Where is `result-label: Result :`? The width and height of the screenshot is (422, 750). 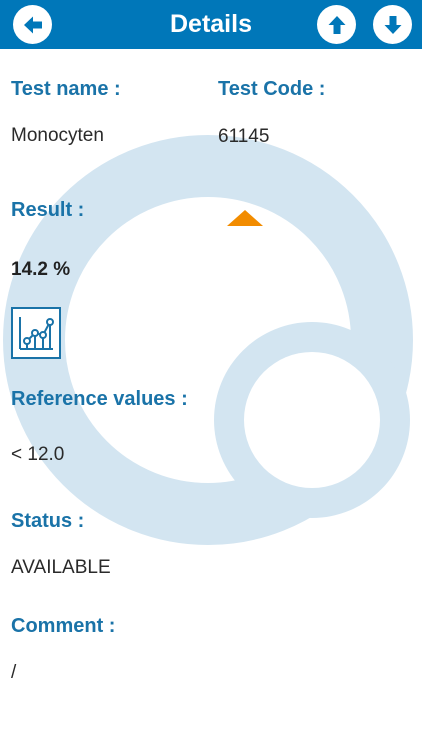 result-label: Result : is located at coordinates (48, 210).